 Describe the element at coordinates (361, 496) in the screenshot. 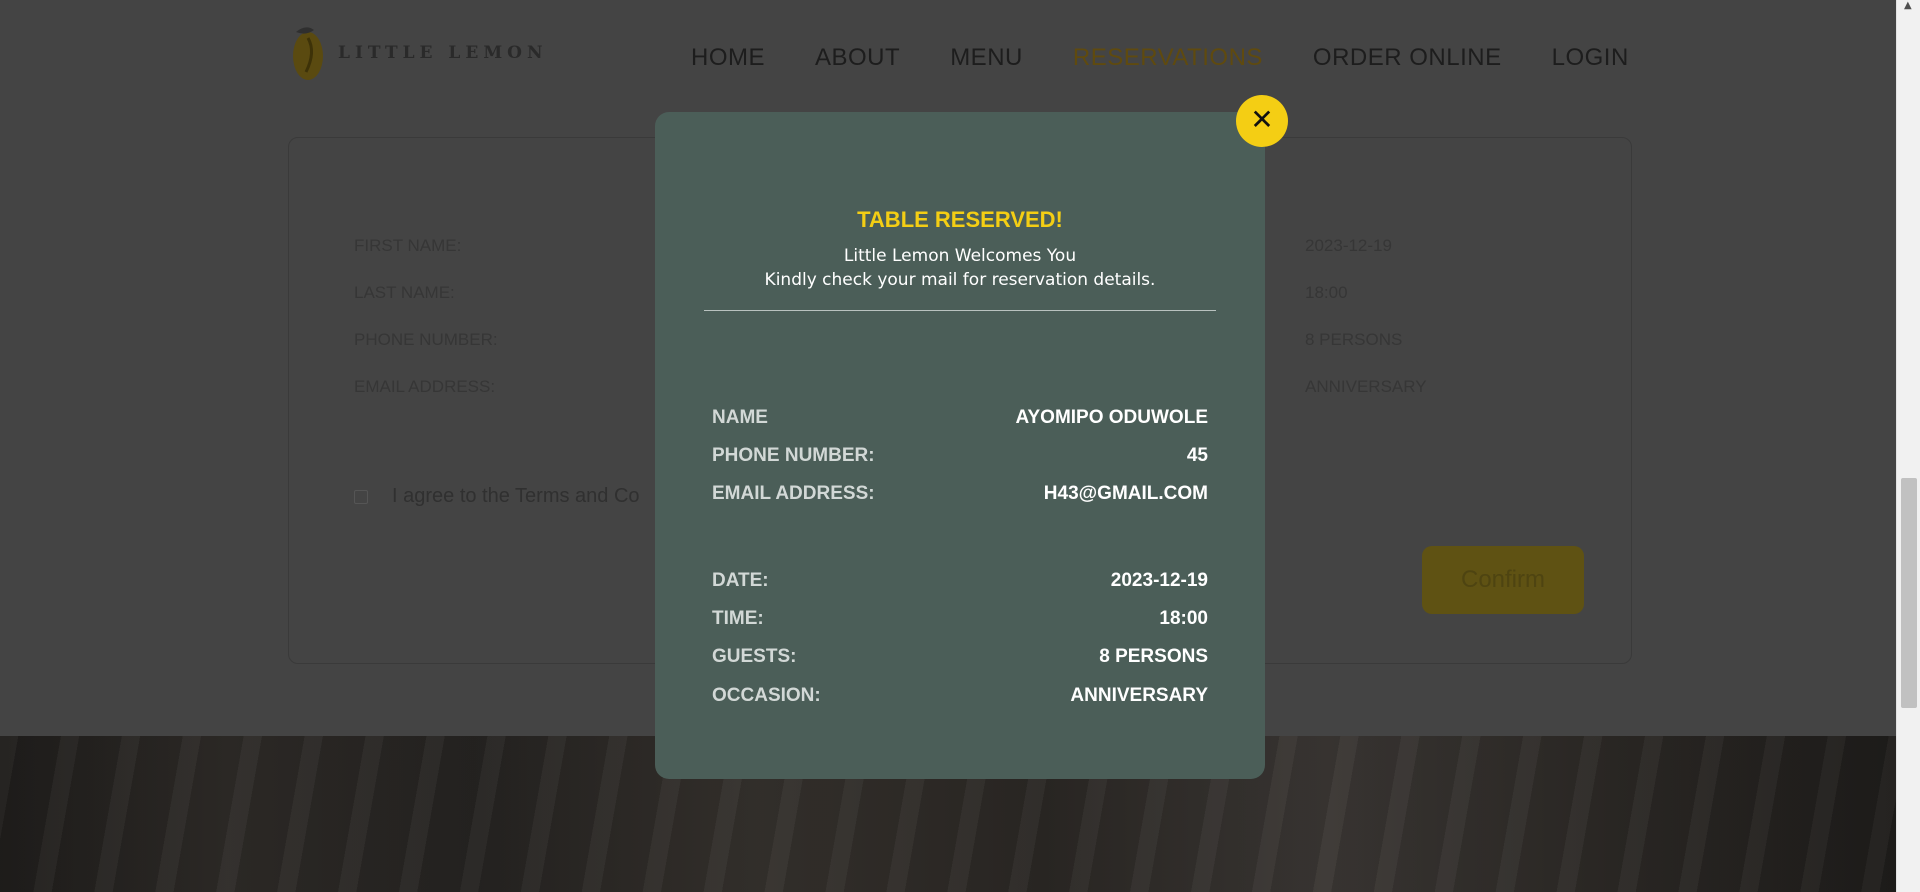

I see `terms-checkbox` at that location.